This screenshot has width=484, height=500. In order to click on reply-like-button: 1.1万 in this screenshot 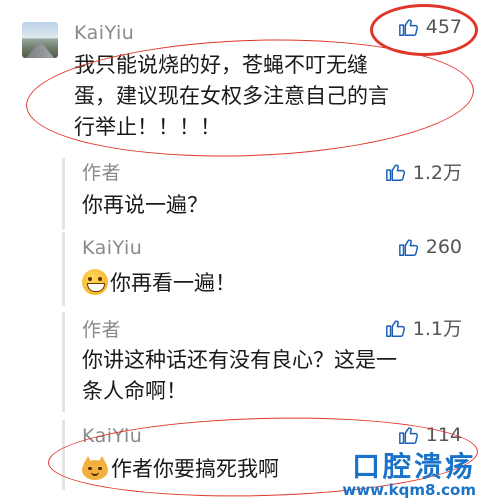, I will do `click(423, 327)`.